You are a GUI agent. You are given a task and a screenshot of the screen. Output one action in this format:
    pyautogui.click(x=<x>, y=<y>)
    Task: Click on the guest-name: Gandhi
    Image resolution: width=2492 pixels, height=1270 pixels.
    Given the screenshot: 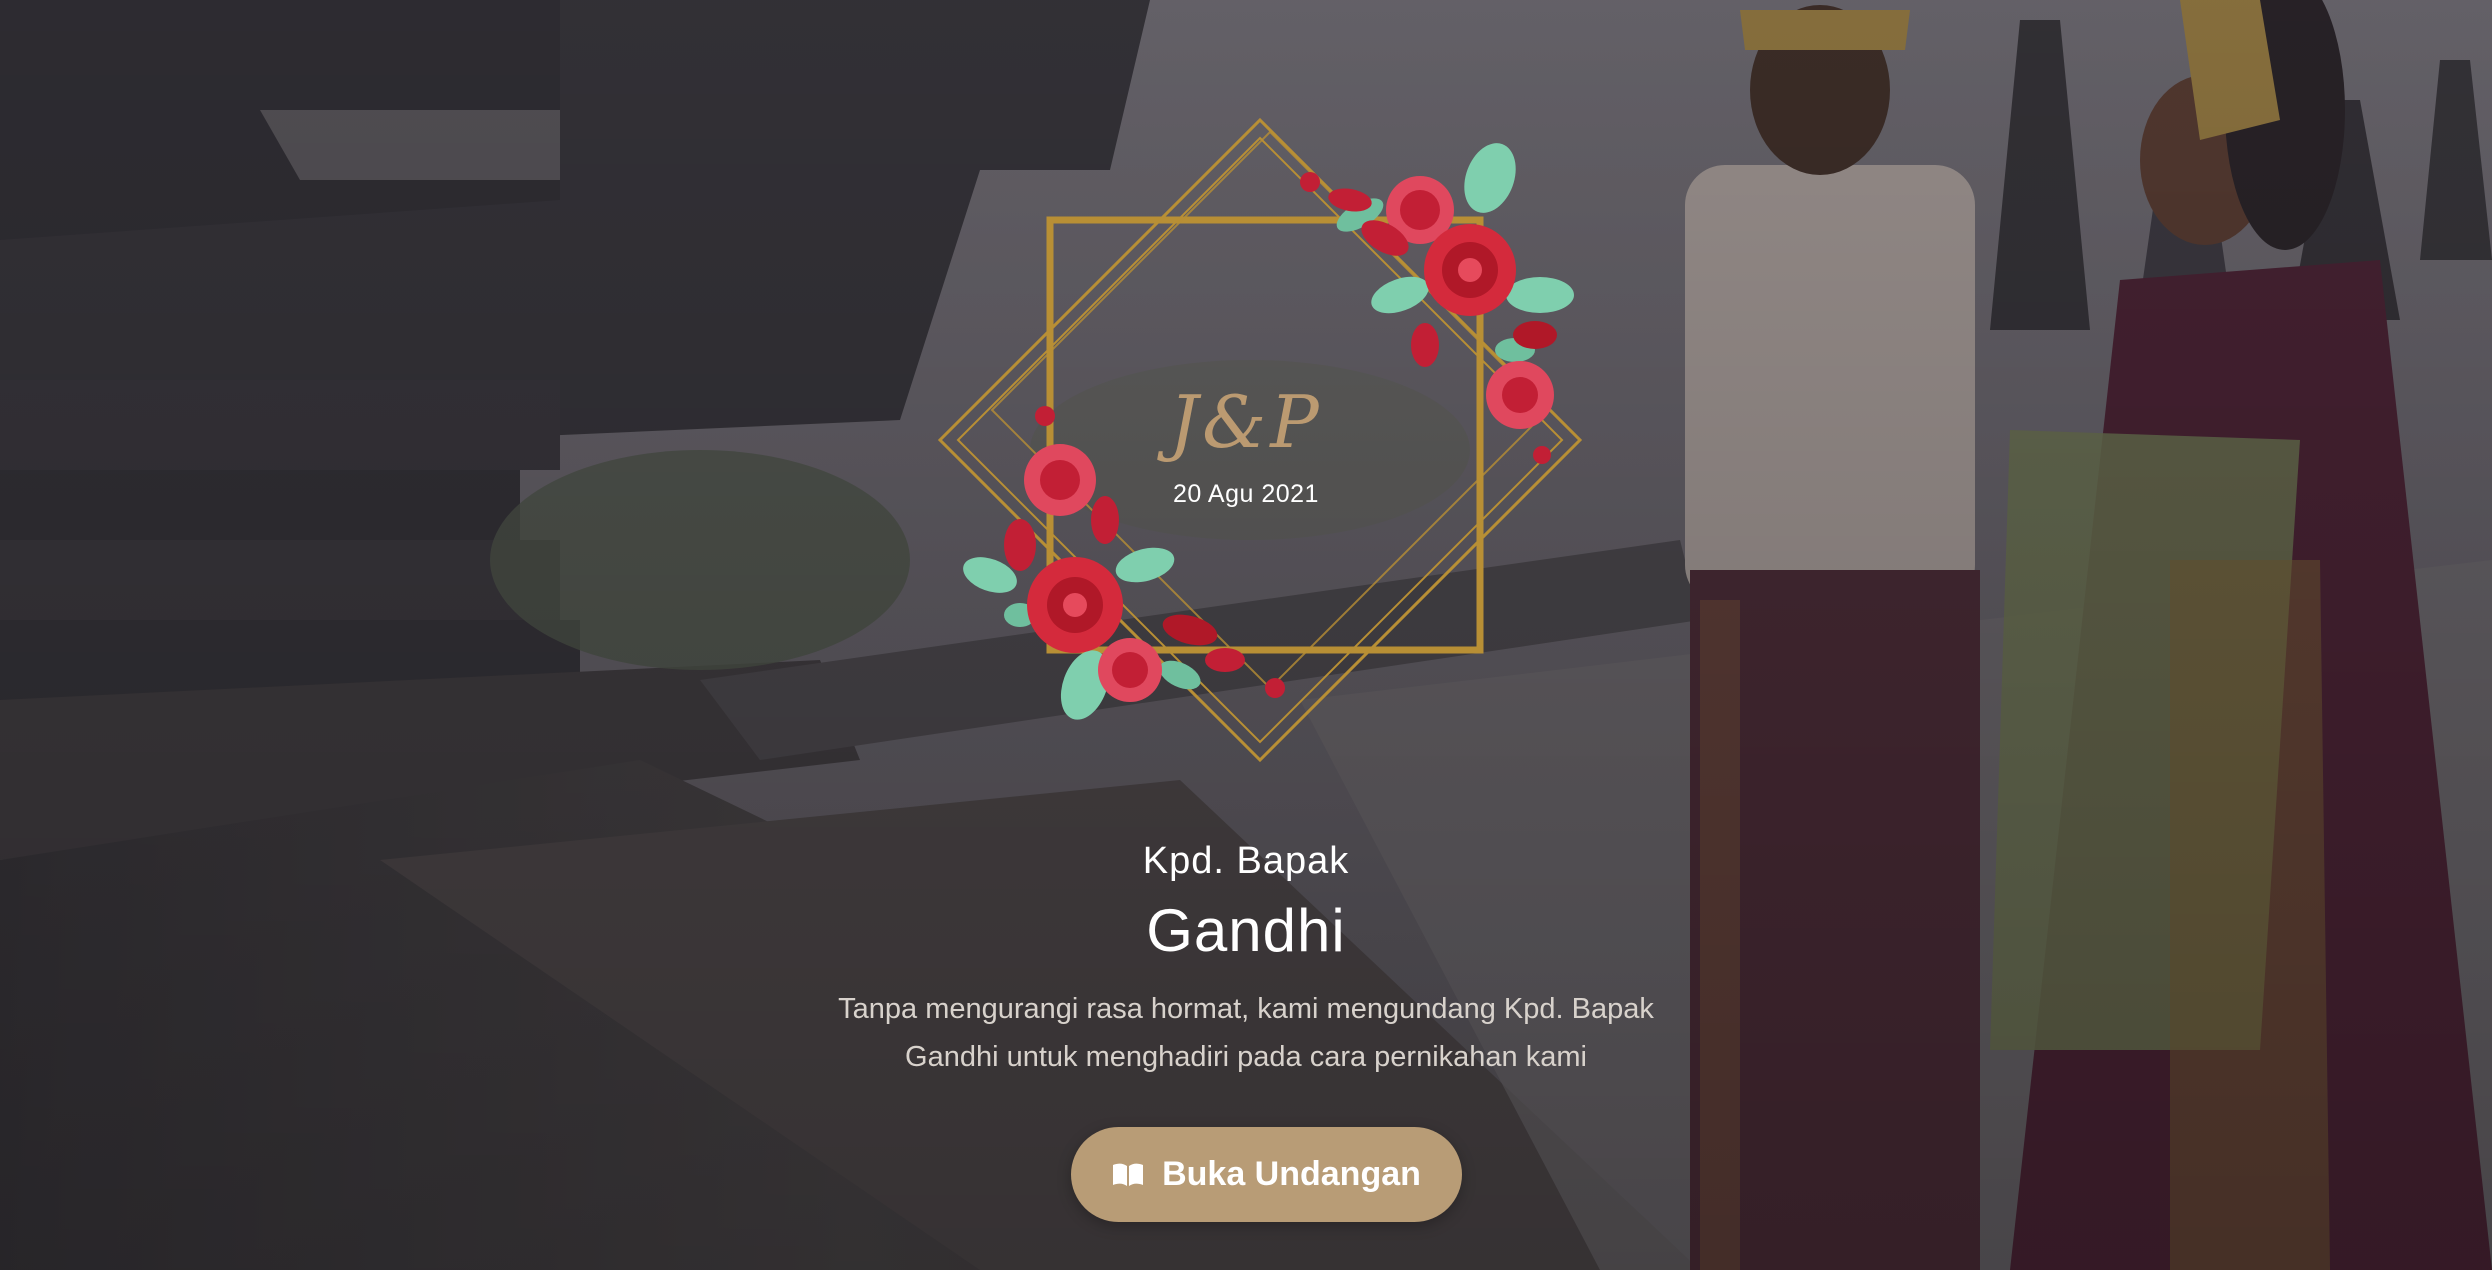 What is the action you would take?
    pyautogui.click(x=1246, y=930)
    